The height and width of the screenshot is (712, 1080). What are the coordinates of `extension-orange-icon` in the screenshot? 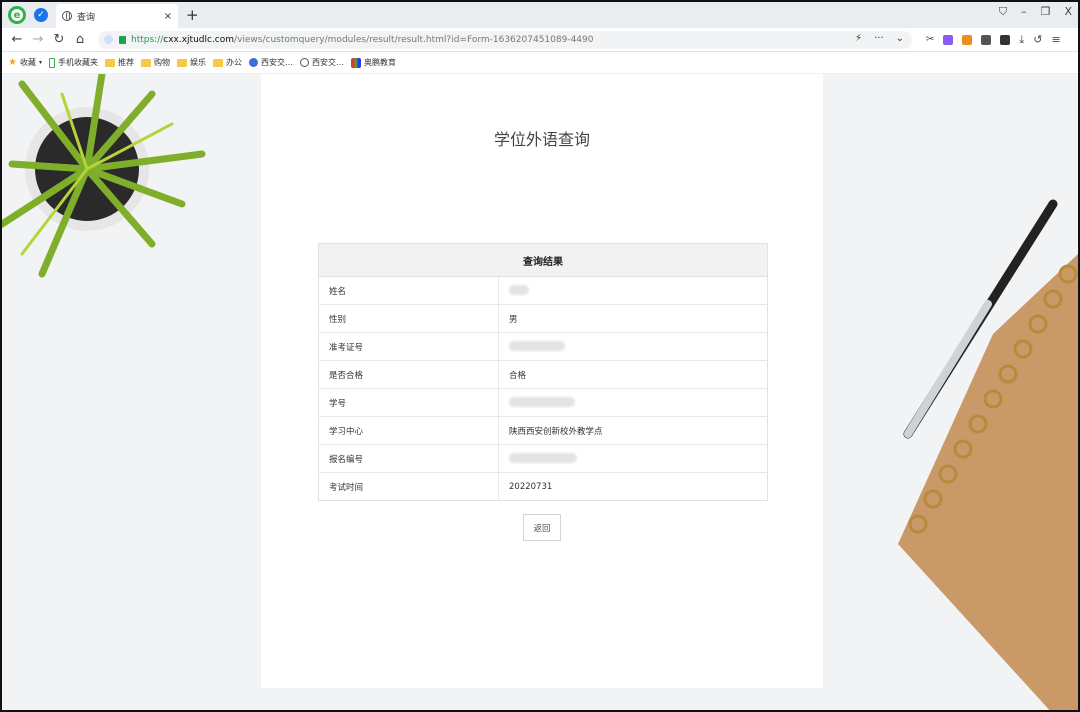 It's located at (967, 39).